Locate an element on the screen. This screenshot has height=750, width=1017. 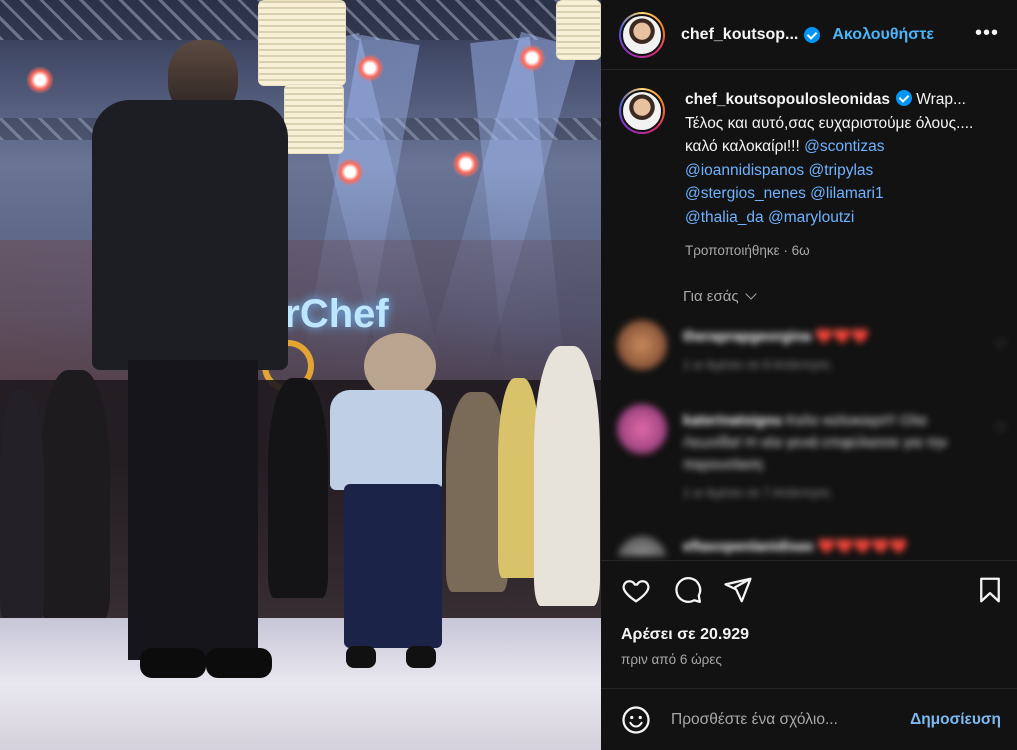
for-you-label: Για εσάς is located at coordinates (711, 296).